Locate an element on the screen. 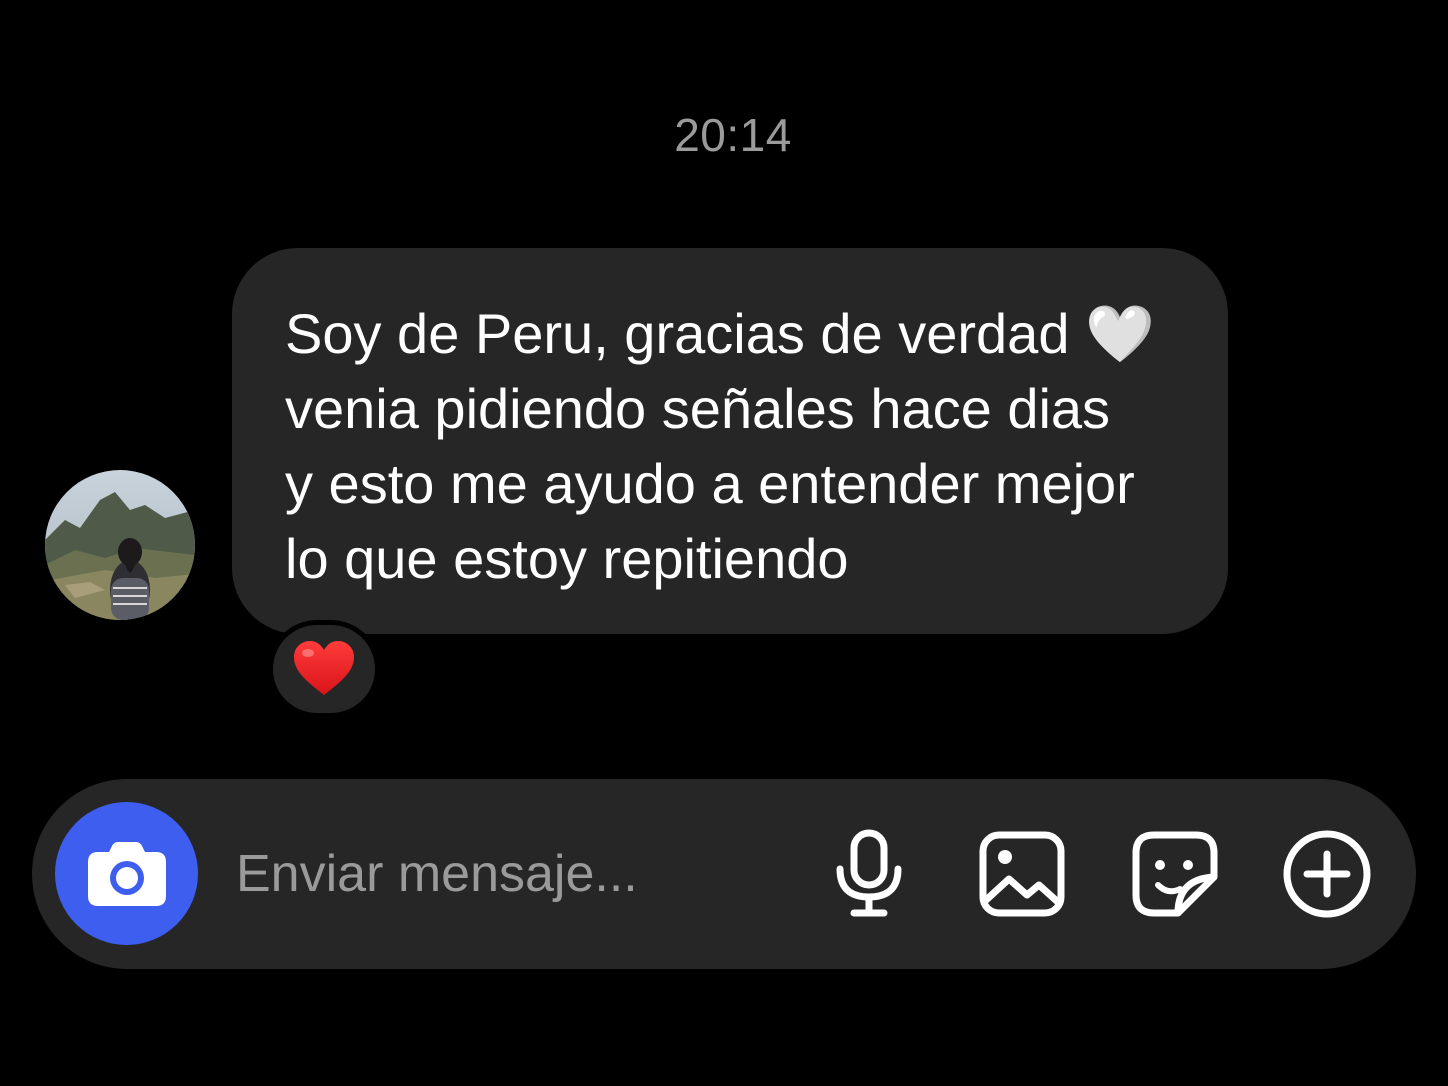 The width and height of the screenshot is (1448, 1086). camera-icon is located at coordinates (126, 873).